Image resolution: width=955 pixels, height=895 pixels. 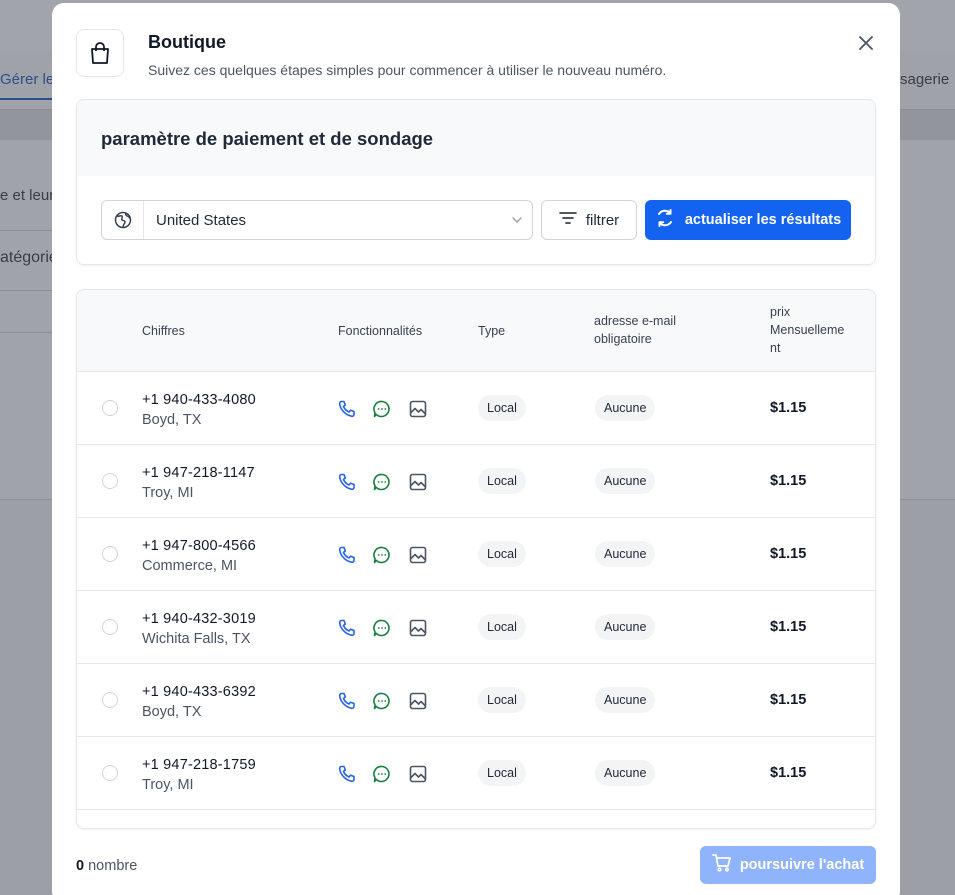 What do you see at coordinates (123, 220) in the screenshot?
I see `globe-icon` at bounding box center [123, 220].